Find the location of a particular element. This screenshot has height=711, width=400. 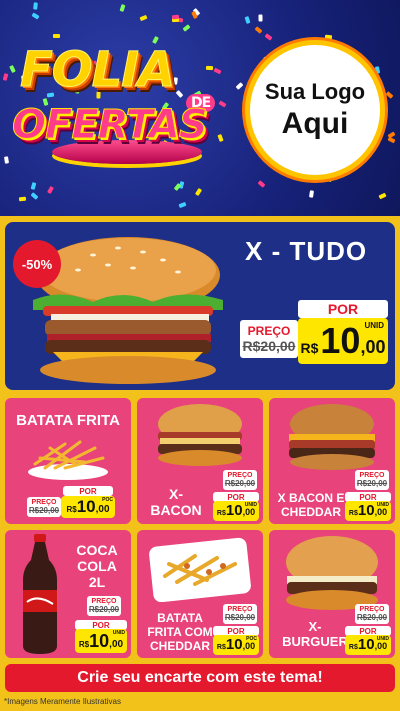

product-name: COCA COLA 2L is located at coordinates (97, 566).